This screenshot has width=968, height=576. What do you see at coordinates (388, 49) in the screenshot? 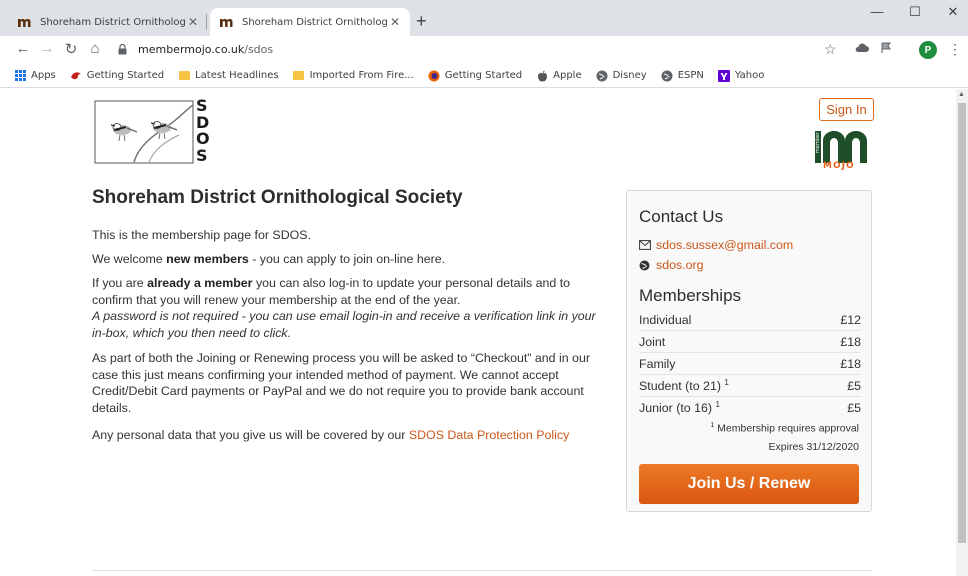
I see `address-bar: membermojo.co.uk/sdos` at bounding box center [388, 49].